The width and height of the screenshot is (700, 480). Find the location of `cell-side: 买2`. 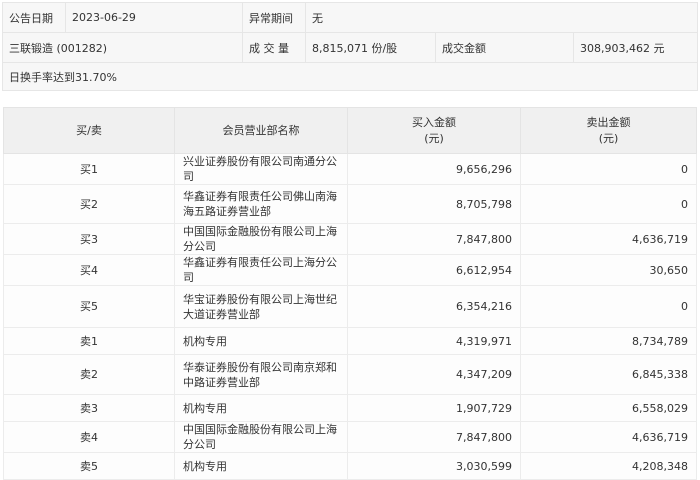

cell-side: 买2 is located at coordinates (89, 204).